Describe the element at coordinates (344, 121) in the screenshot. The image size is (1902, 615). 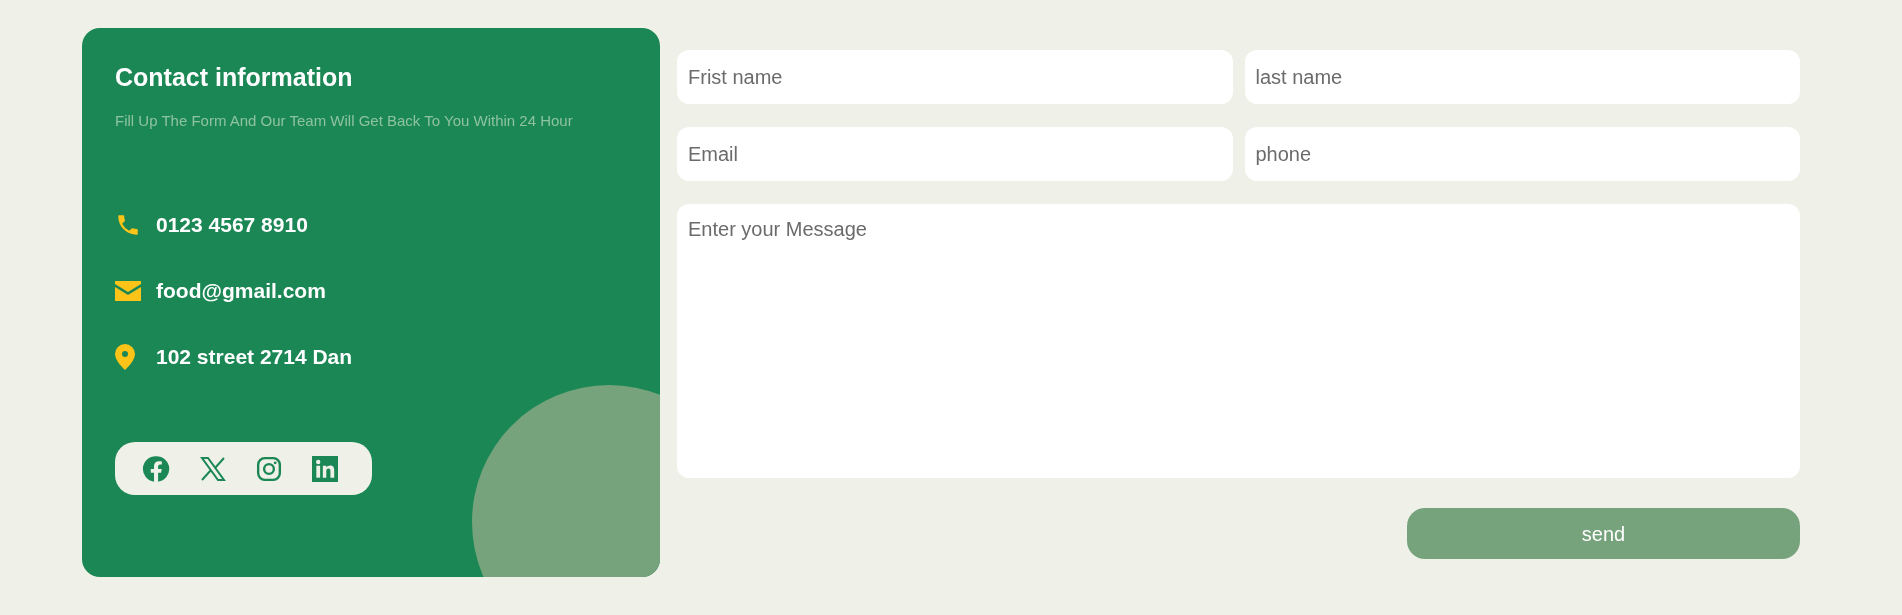
I see `card-subtitle: Fill Up The Form And Our Team Will Get Back To You Within 24 Hour` at that location.